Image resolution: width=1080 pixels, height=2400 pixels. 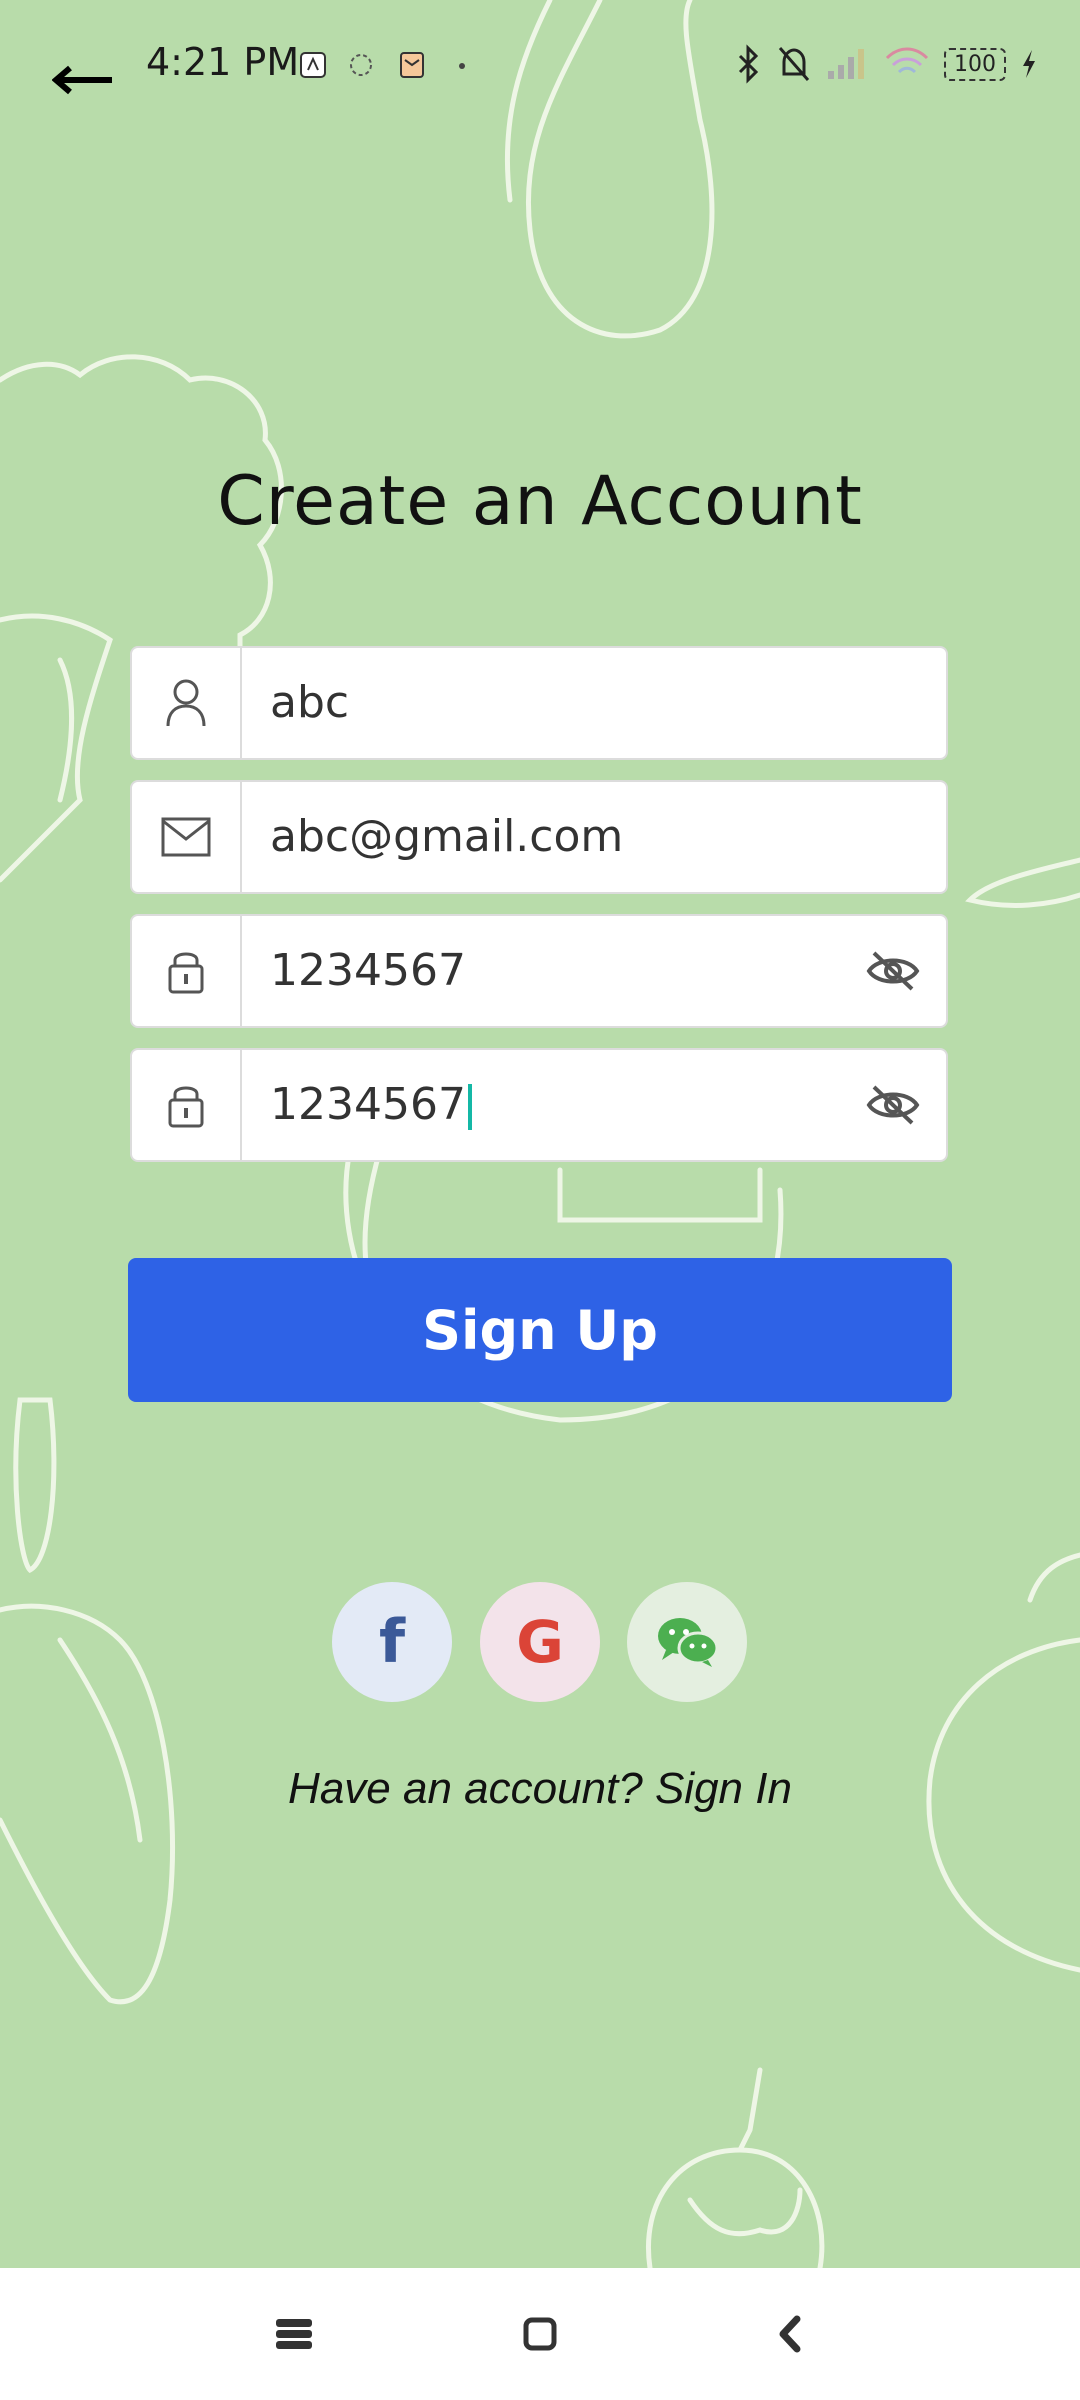 I want to click on facebook-icon: f, so click(x=392, y=1642).